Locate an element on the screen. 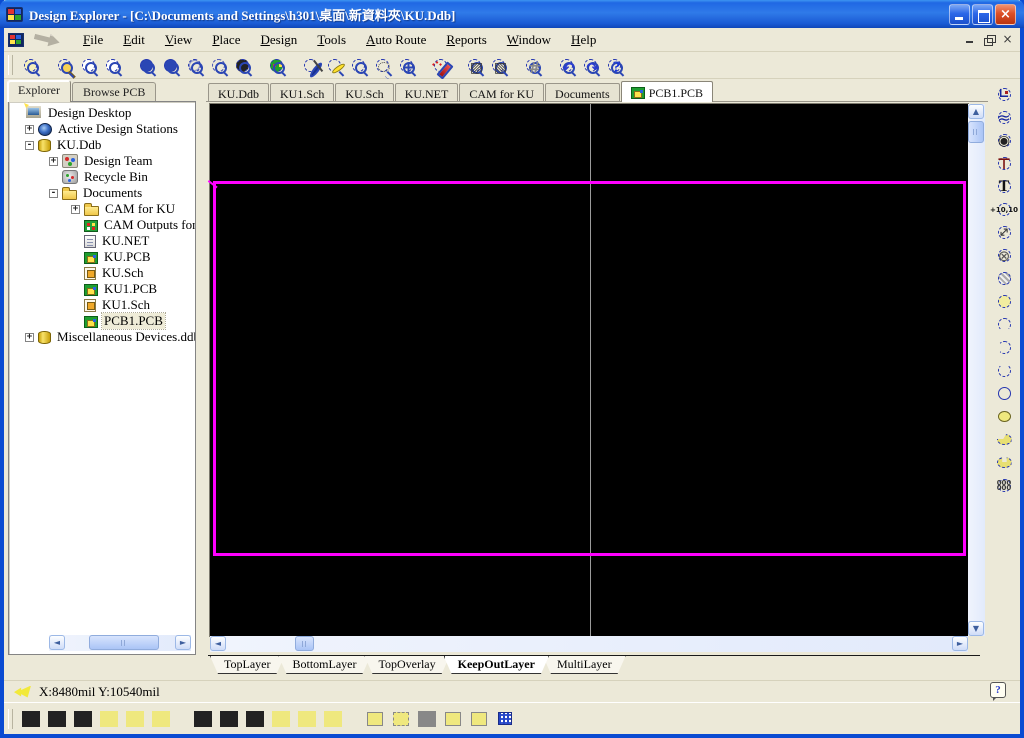  menu-item: Tools is located at coordinates (331, 40).